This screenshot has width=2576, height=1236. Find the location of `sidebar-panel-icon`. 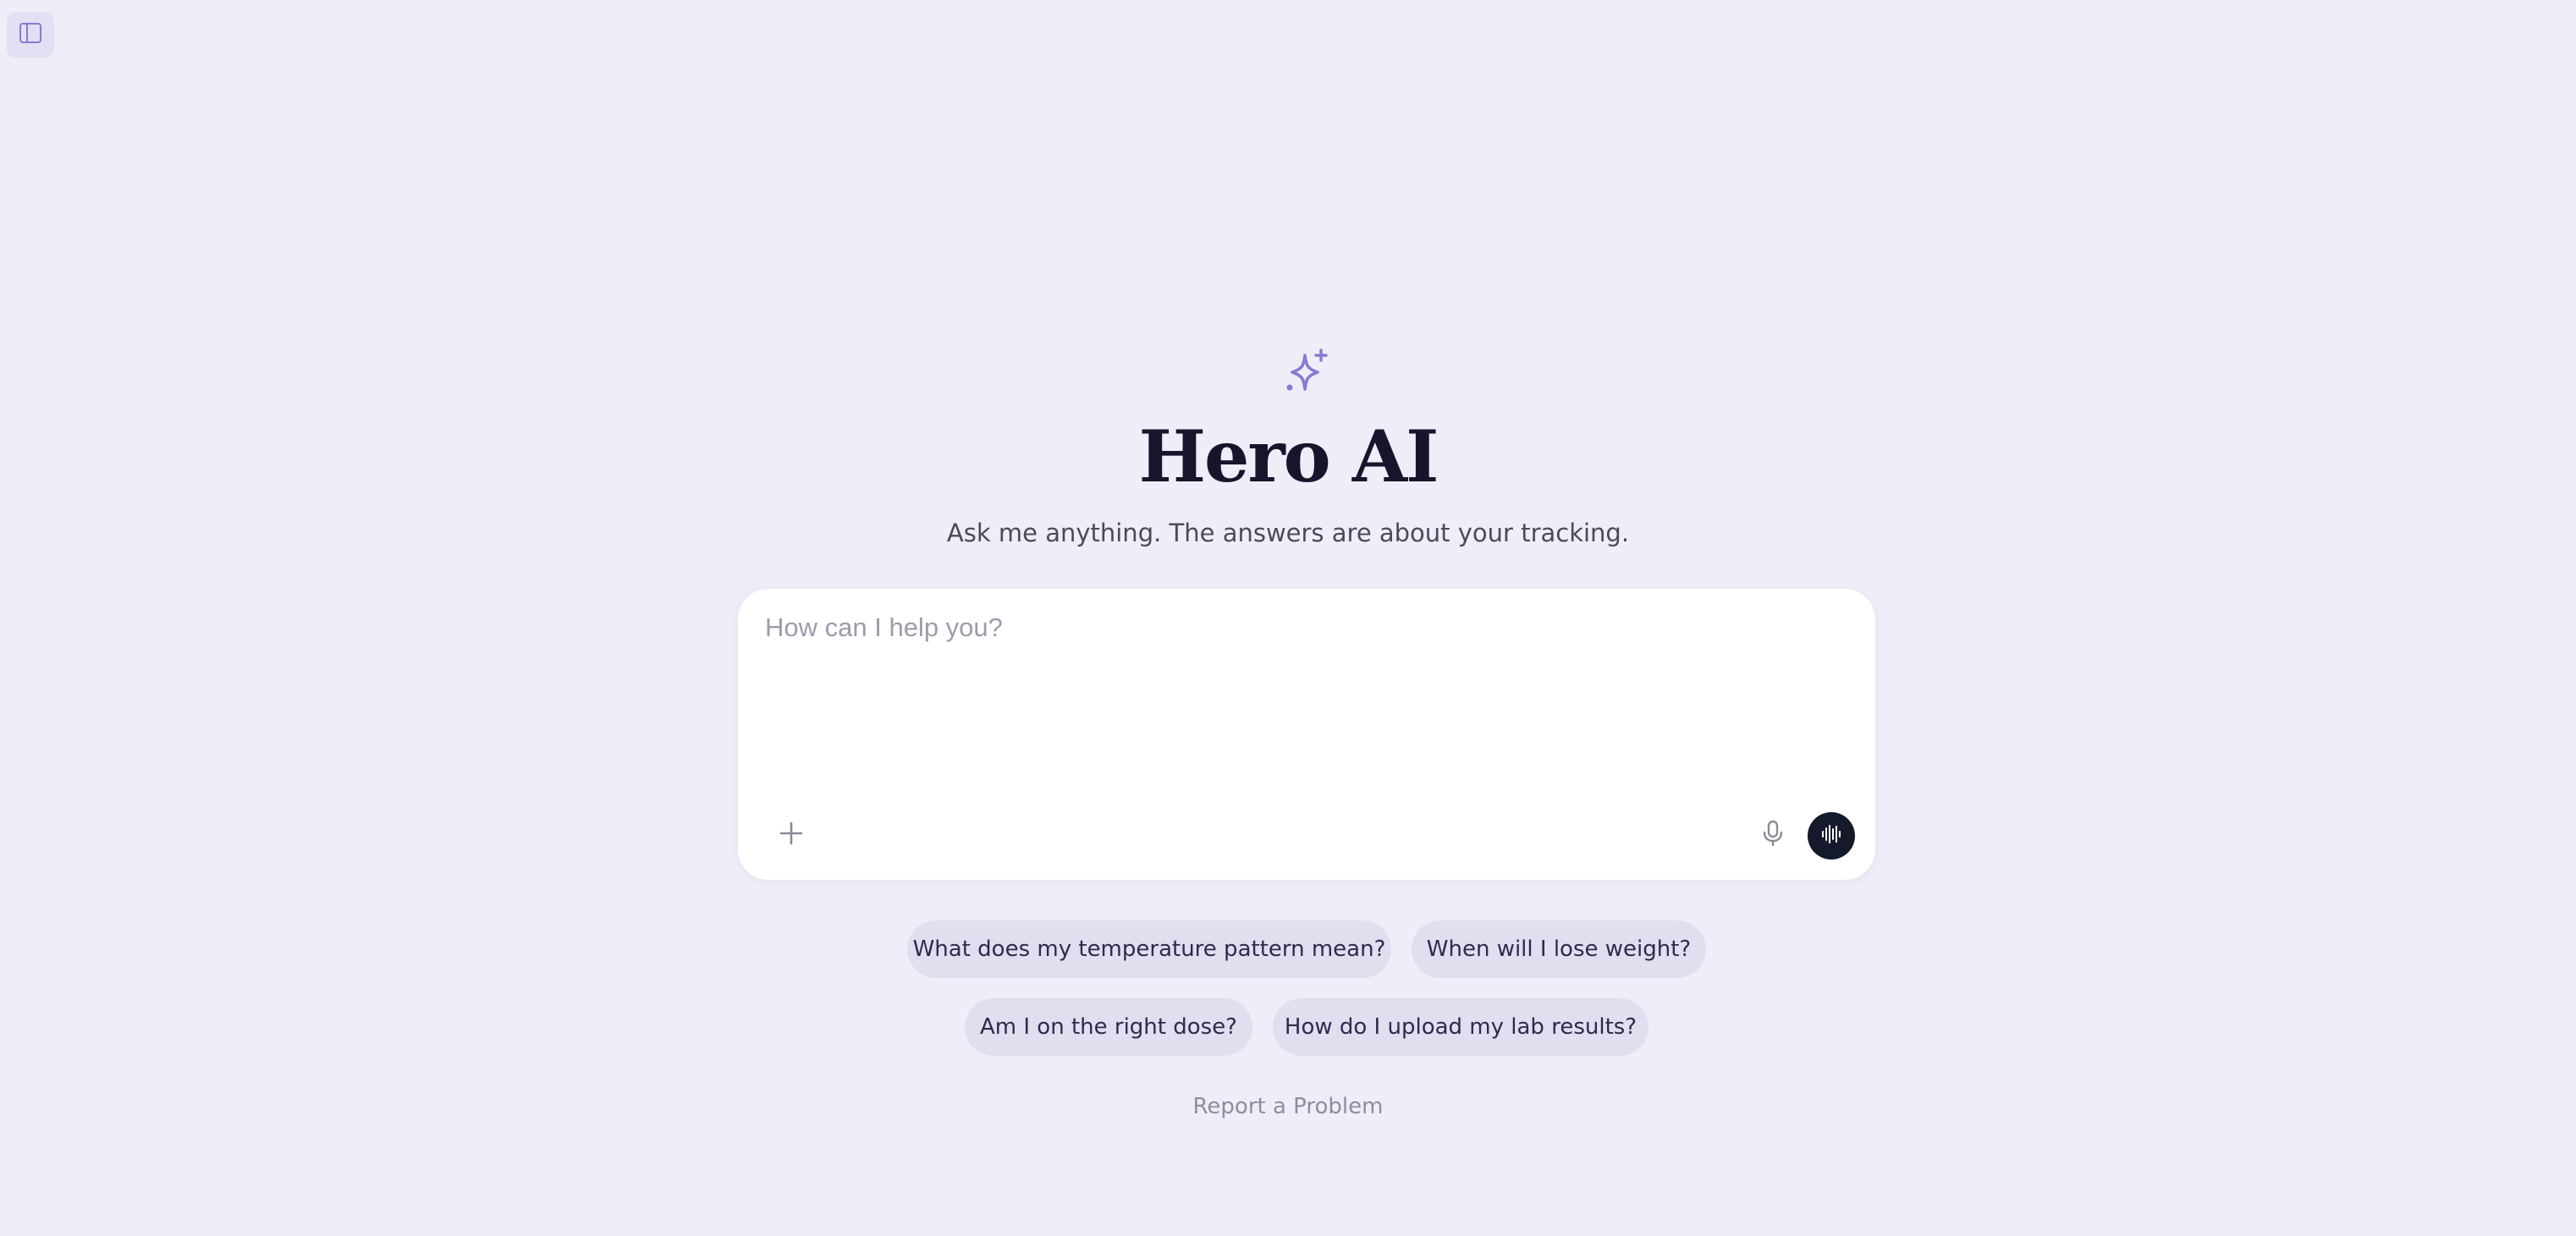

sidebar-panel-icon is located at coordinates (30, 34).